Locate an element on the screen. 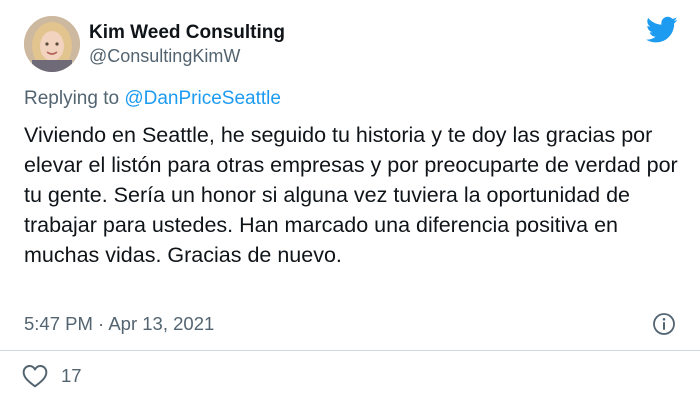  replying-to-label: Replying to is located at coordinates (72, 98).